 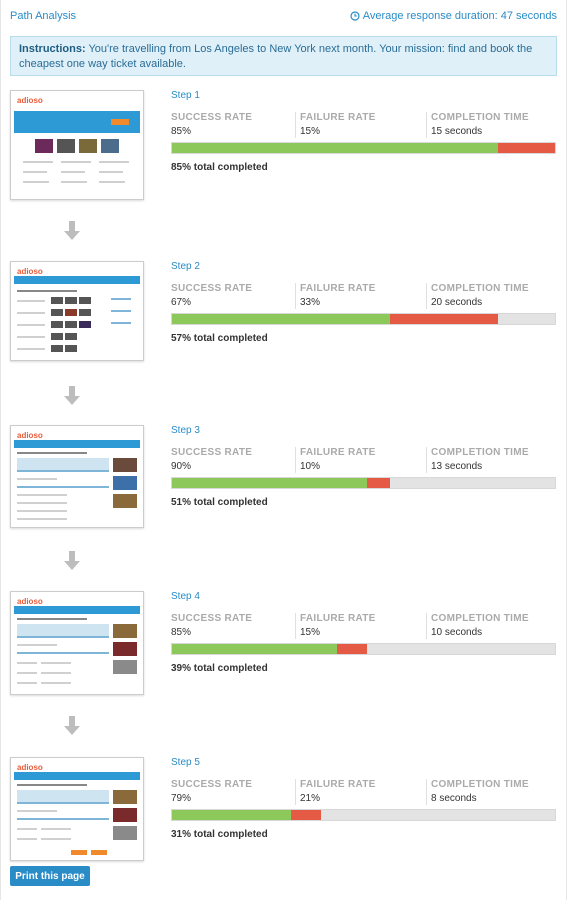 I want to click on failure-rate-value: 21%, so click(x=310, y=798).